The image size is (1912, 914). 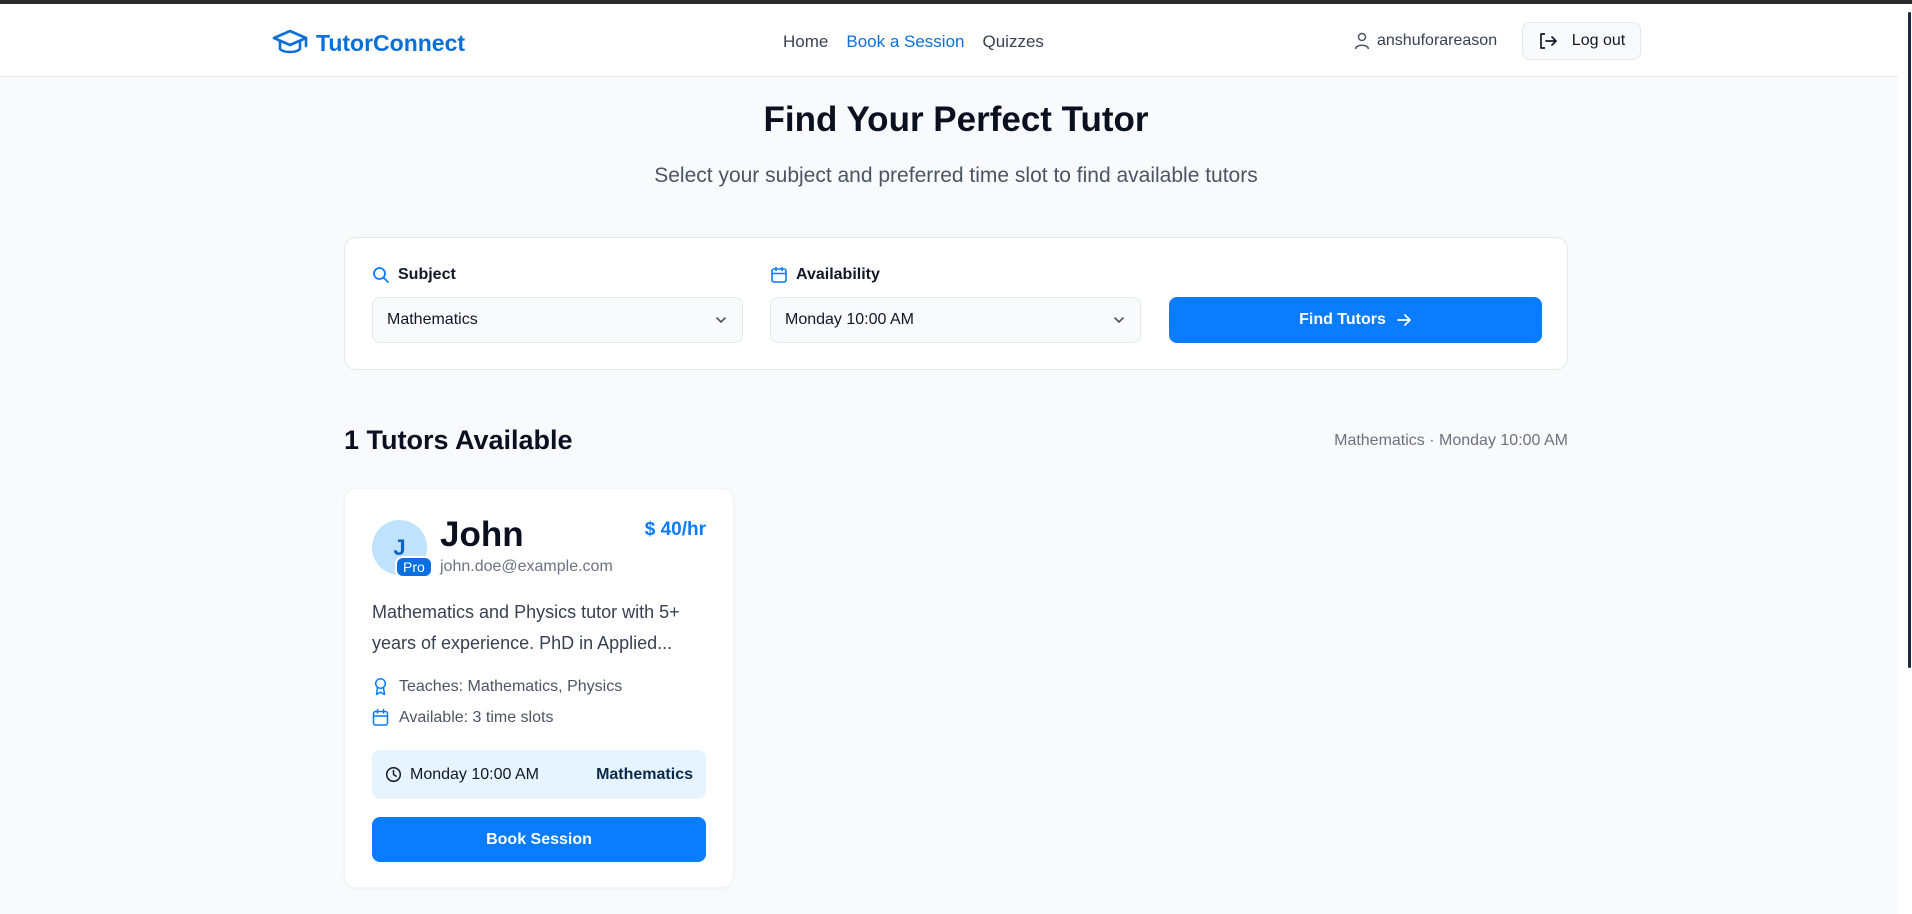 What do you see at coordinates (1451, 440) in the screenshot?
I see `results-filter-summary: Mathematics · Monday 10:00 AM` at bounding box center [1451, 440].